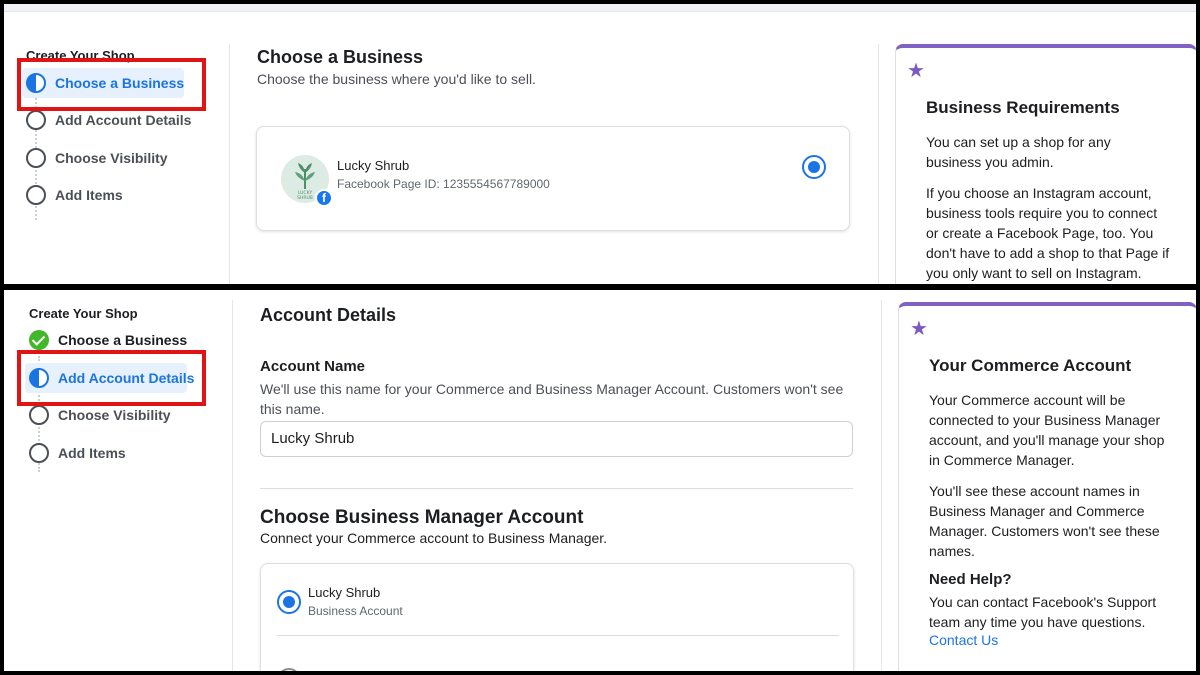 The width and height of the screenshot is (1200, 675). Describe the element at coordinates (556, 488) in the screenshot. I see `section-divider` at that location.